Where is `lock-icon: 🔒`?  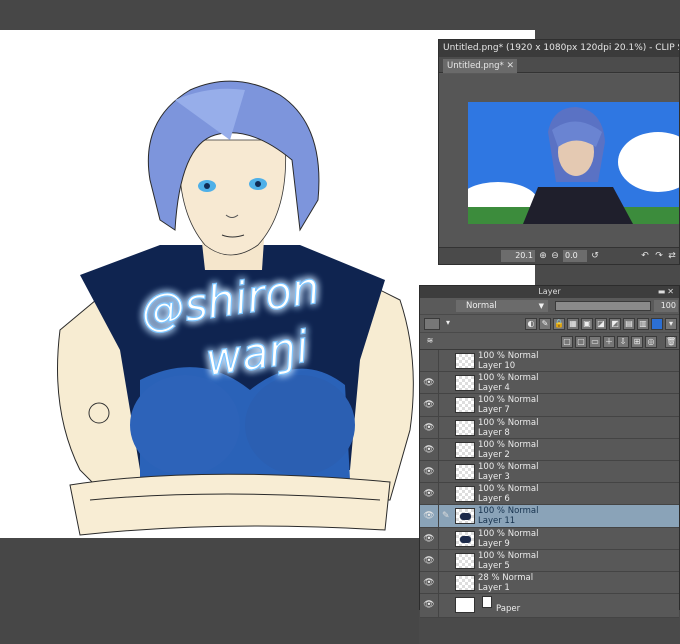 lock-icon: 🔒 is located at coordinates (559, 324).